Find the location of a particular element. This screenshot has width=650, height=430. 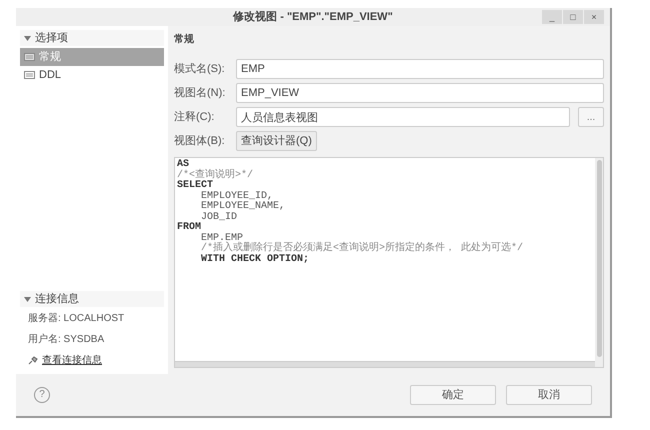

plug-icon is located at coordinates (33, 360).